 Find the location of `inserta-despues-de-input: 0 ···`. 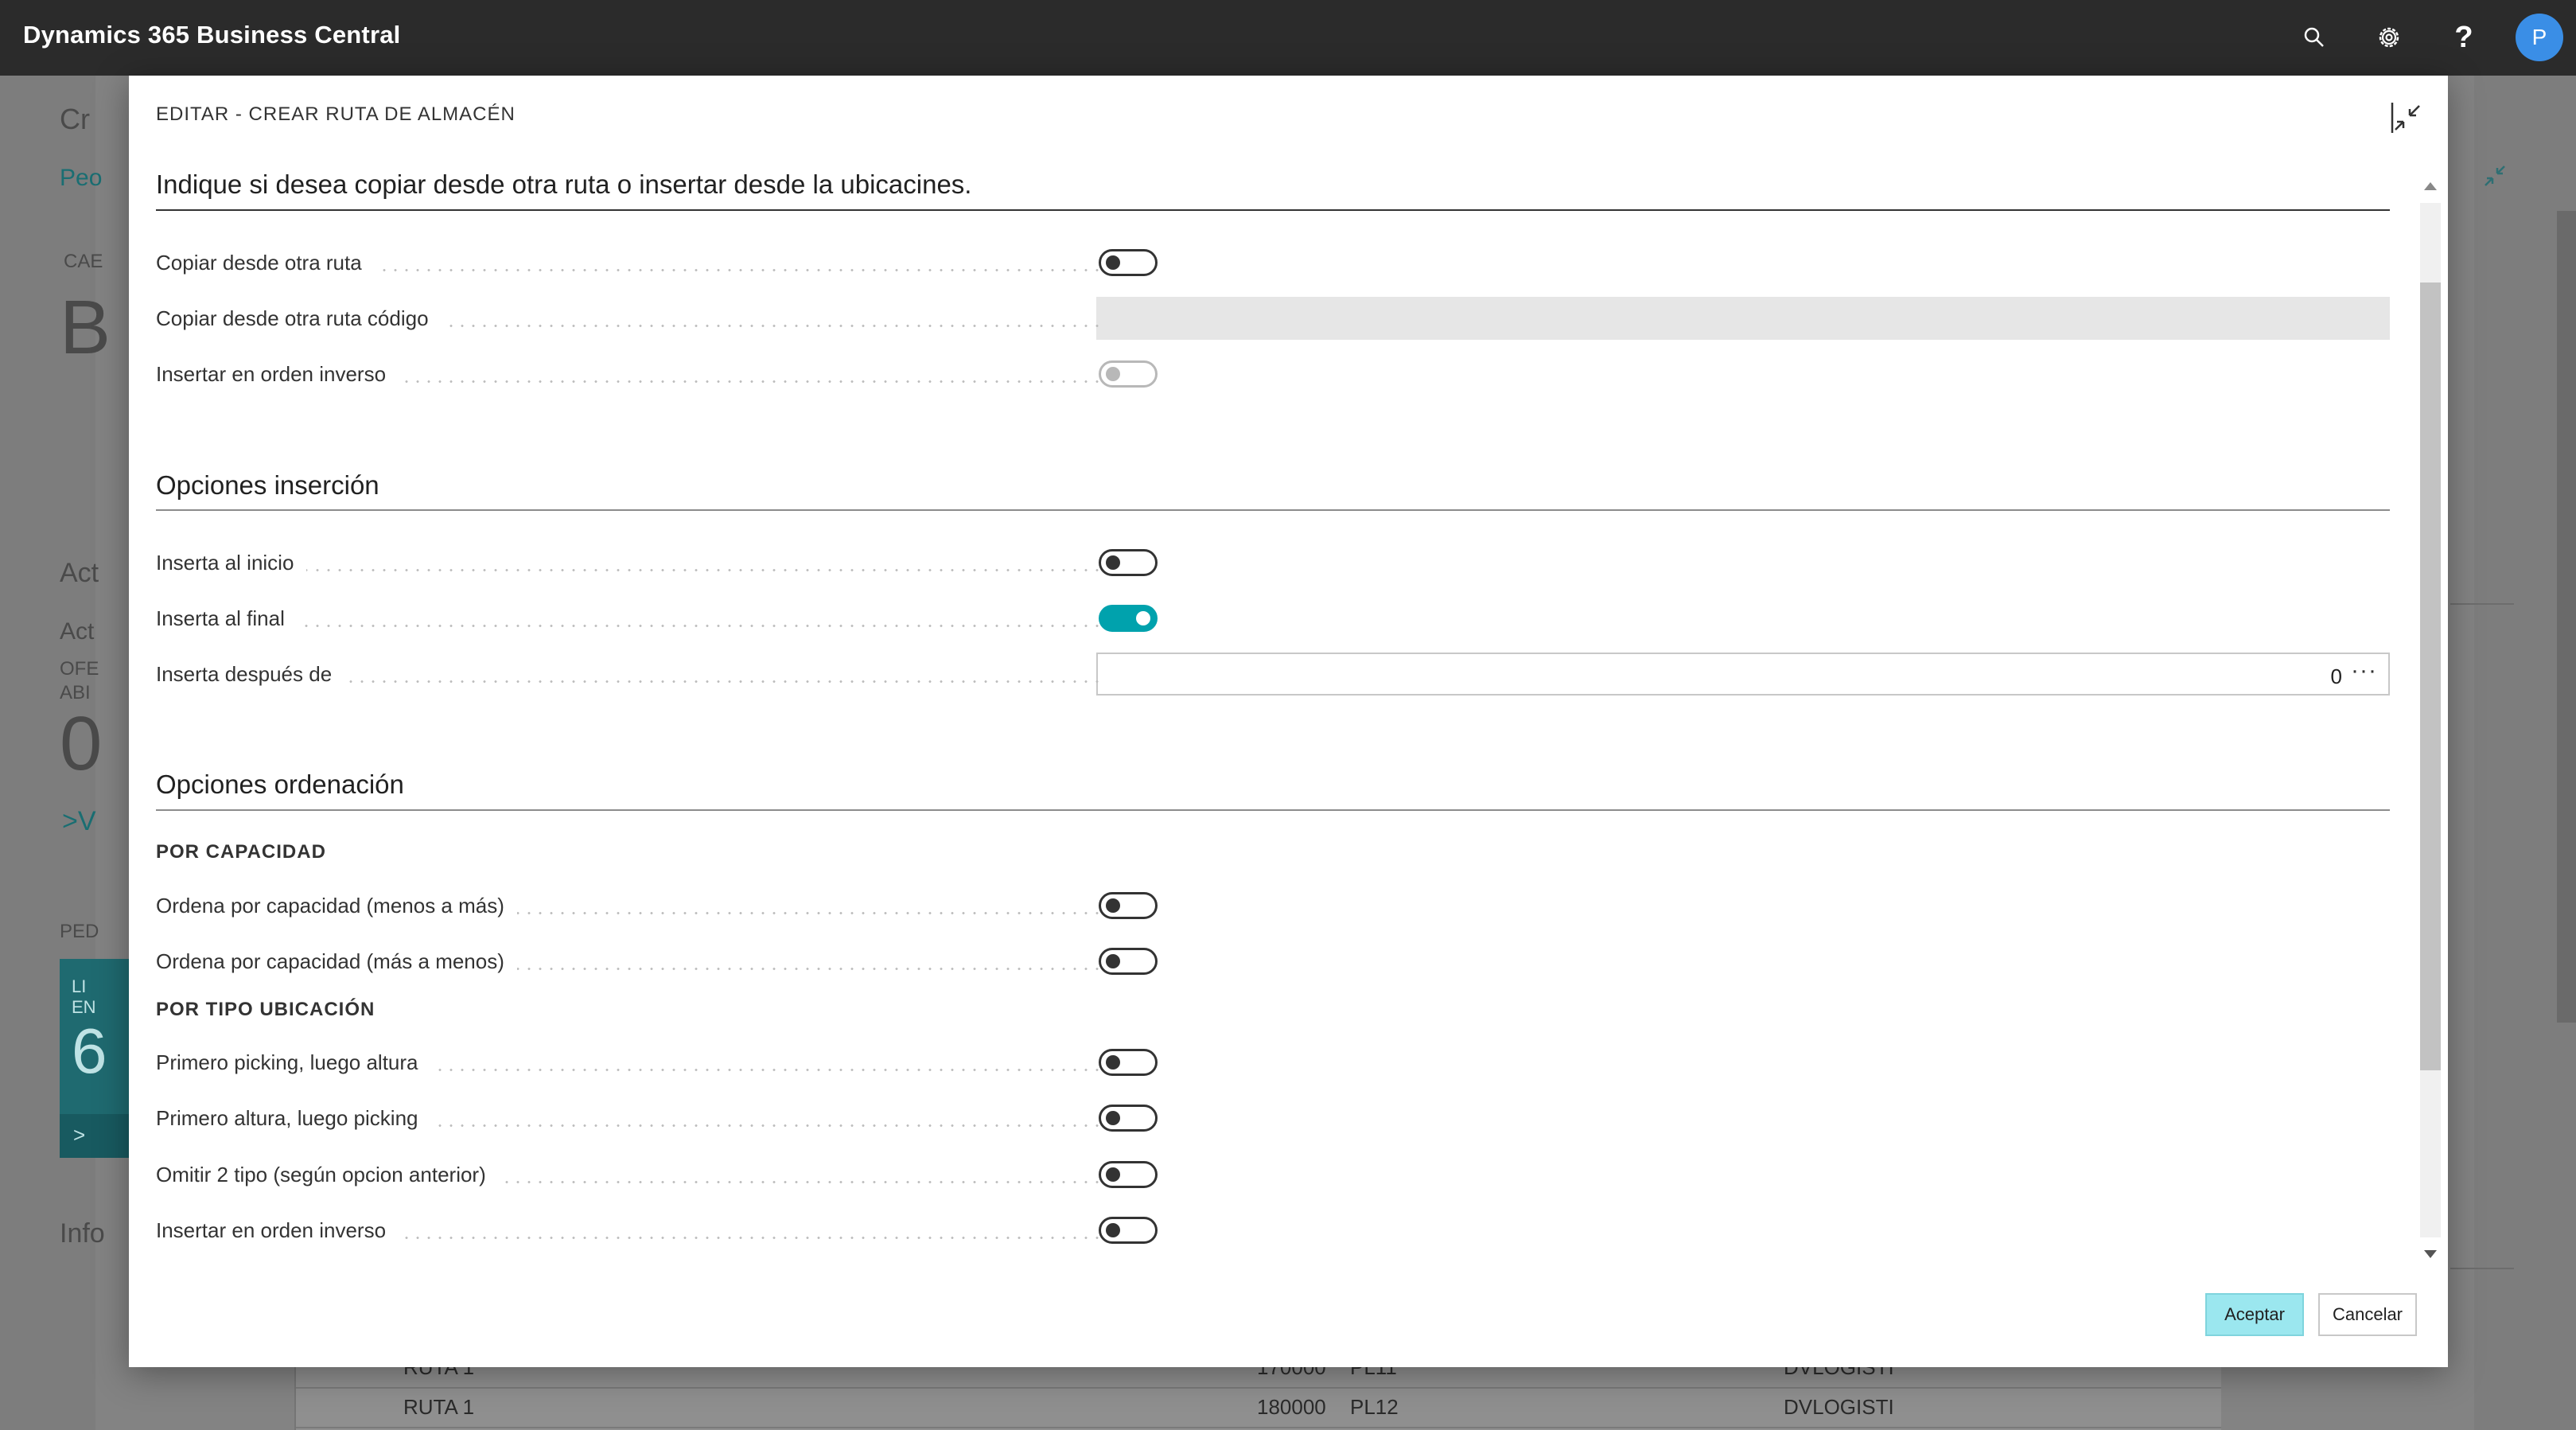

inserta-despues-de-input: 0 ··· is located at coordinates (1743, 674).